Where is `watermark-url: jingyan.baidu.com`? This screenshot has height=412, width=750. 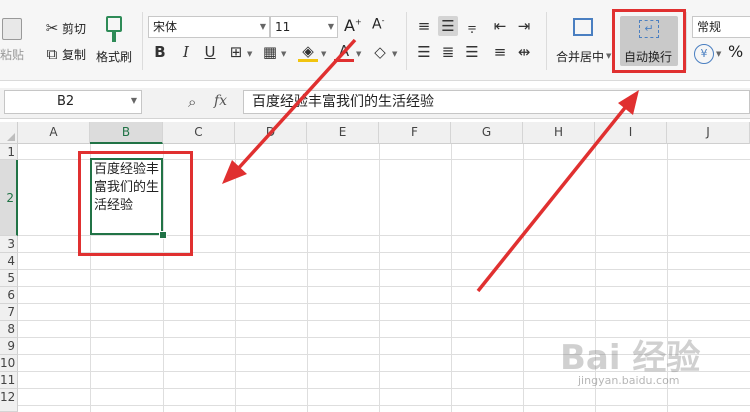
watermark-url: jingyan.baidu.com is located at coordinates (629, 380).